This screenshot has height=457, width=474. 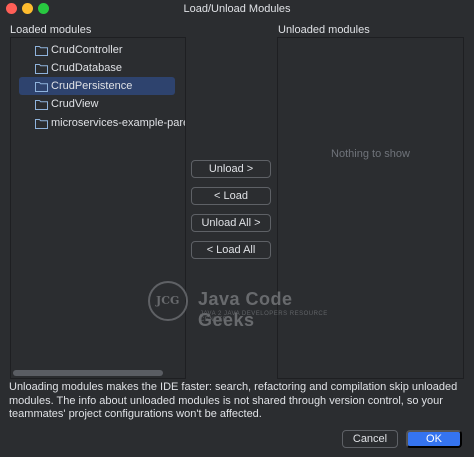 I want to click on ok-button: OK, so click(x=434, y=439).